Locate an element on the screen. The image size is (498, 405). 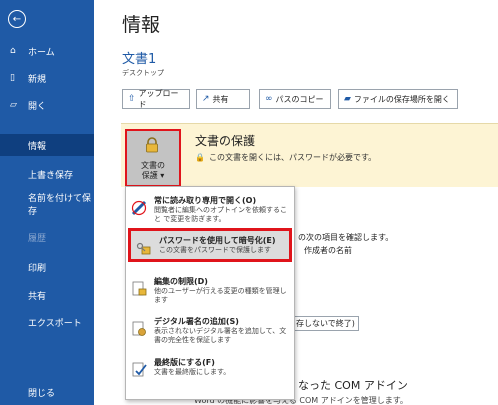
document-lock-icon is located at coordinates (139, 289).